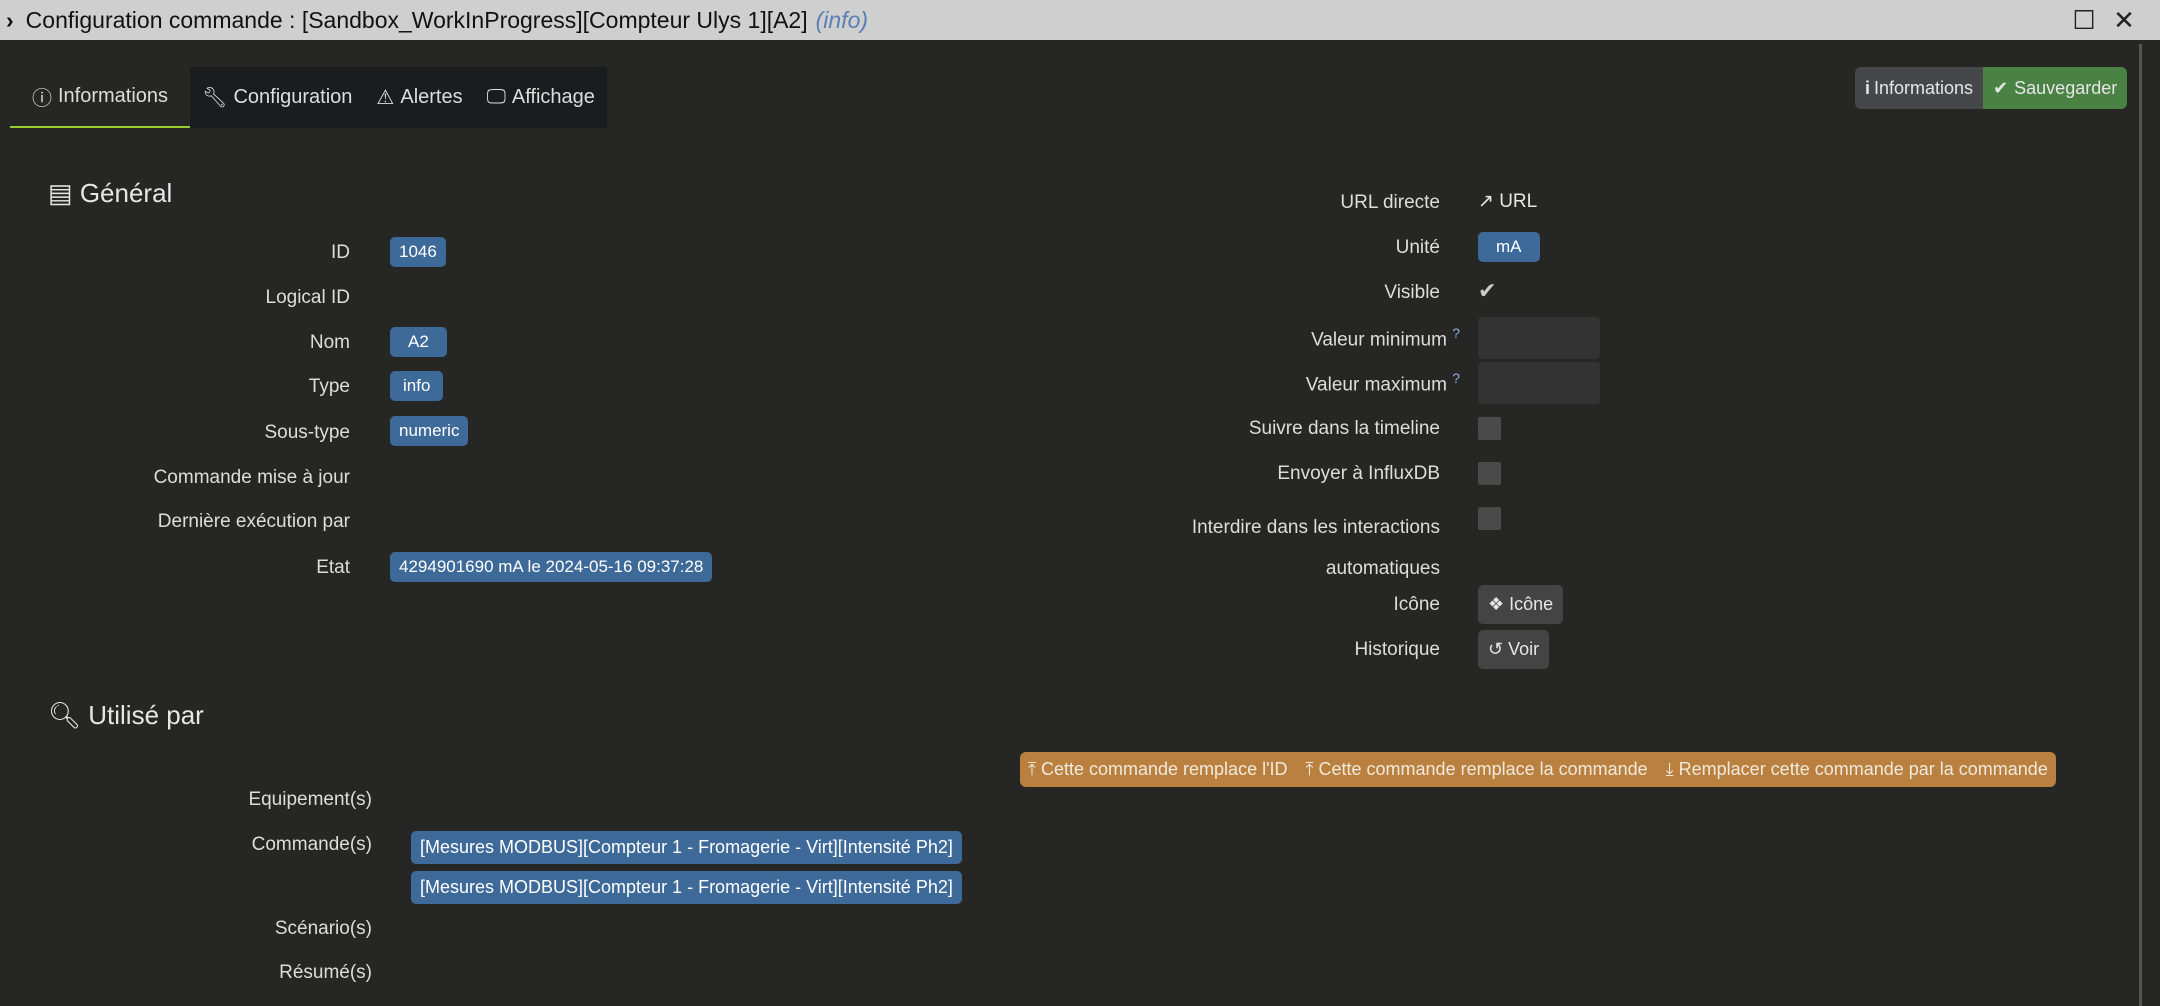 The width and height of the screenshot is (2160, 1006). I want to click on button-label: Informations, so click(1924, 87).